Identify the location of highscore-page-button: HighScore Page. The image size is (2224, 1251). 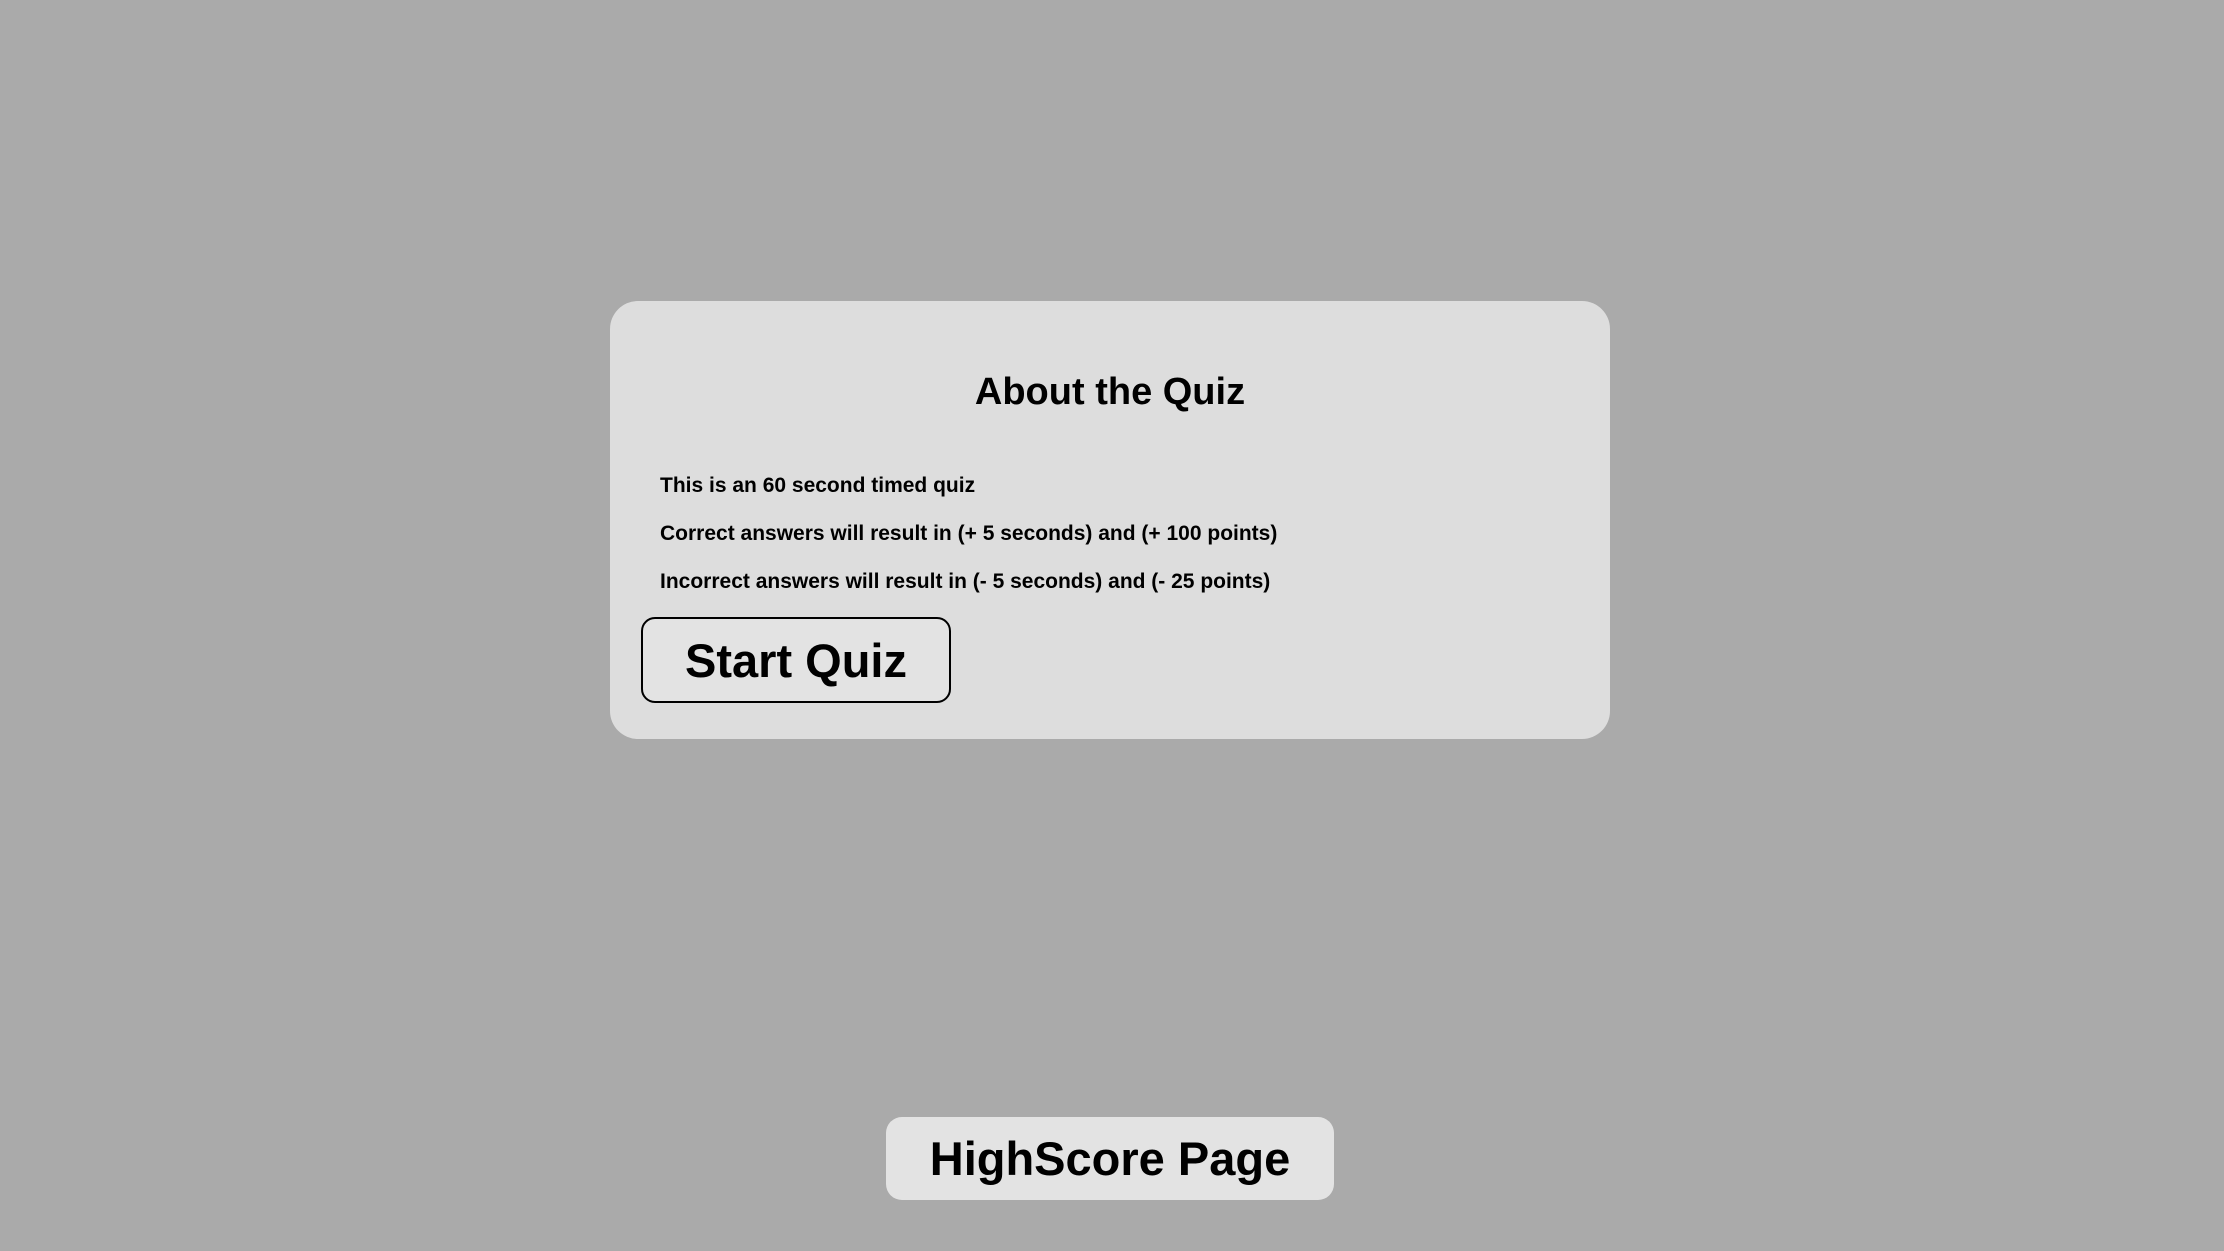
(1110, 1158).